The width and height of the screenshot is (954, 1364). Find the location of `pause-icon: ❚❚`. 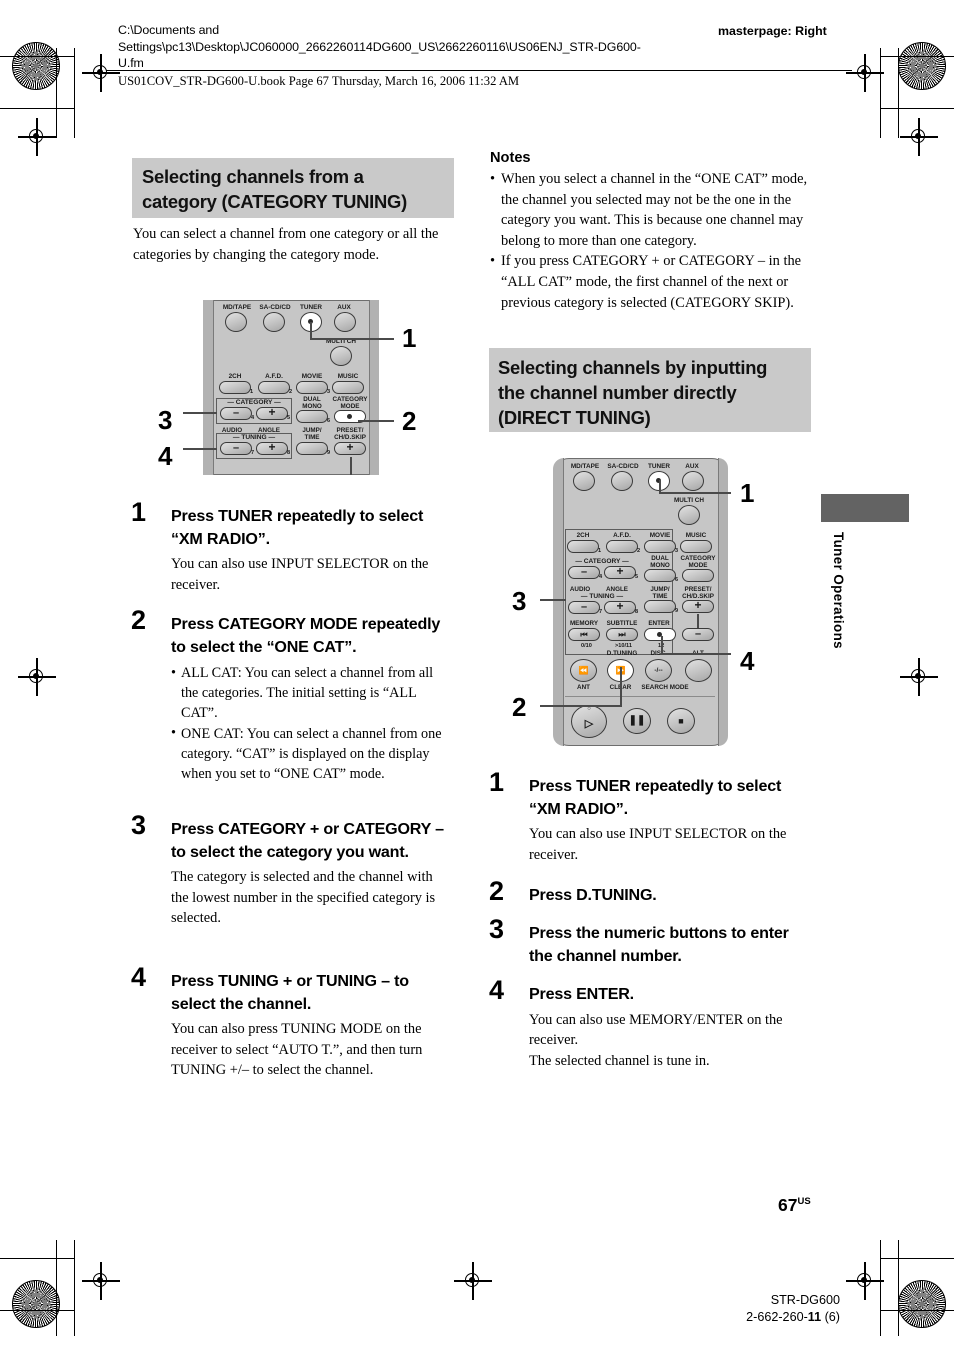

pause-icon: ❚❚ is located at coordinates (637, 720).